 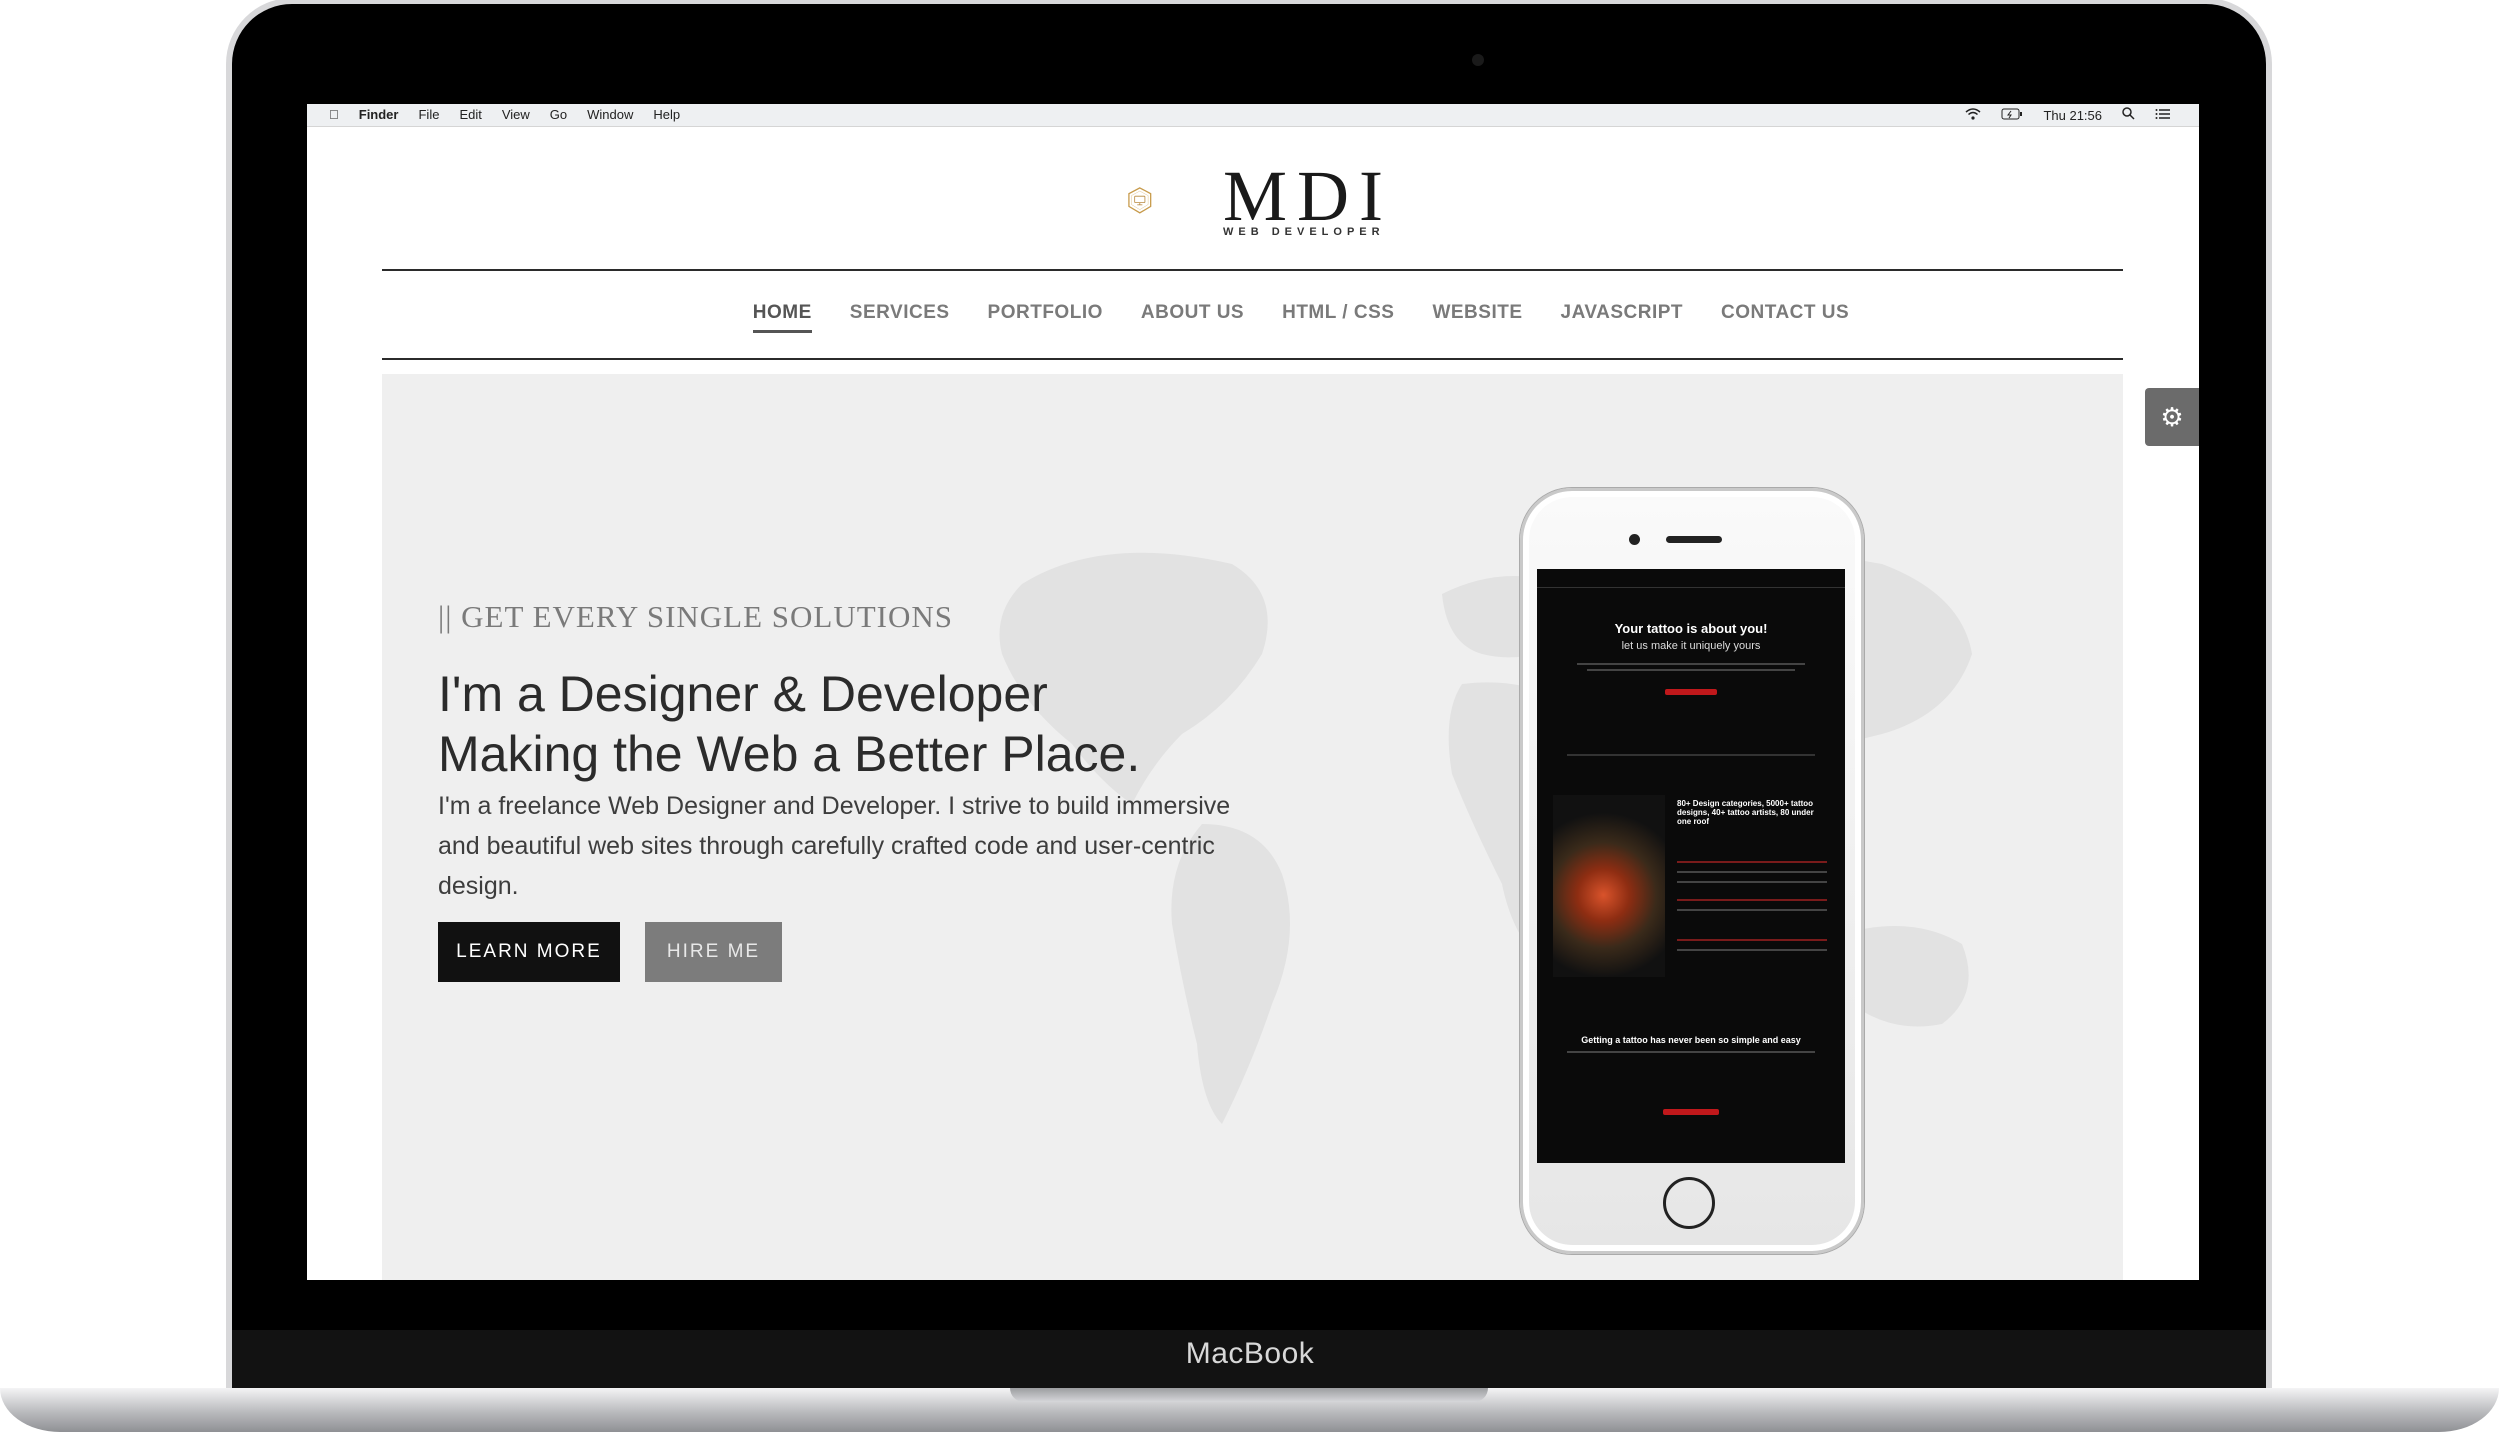 I want to click on menu-go: Go, so click(x=558, y=114).